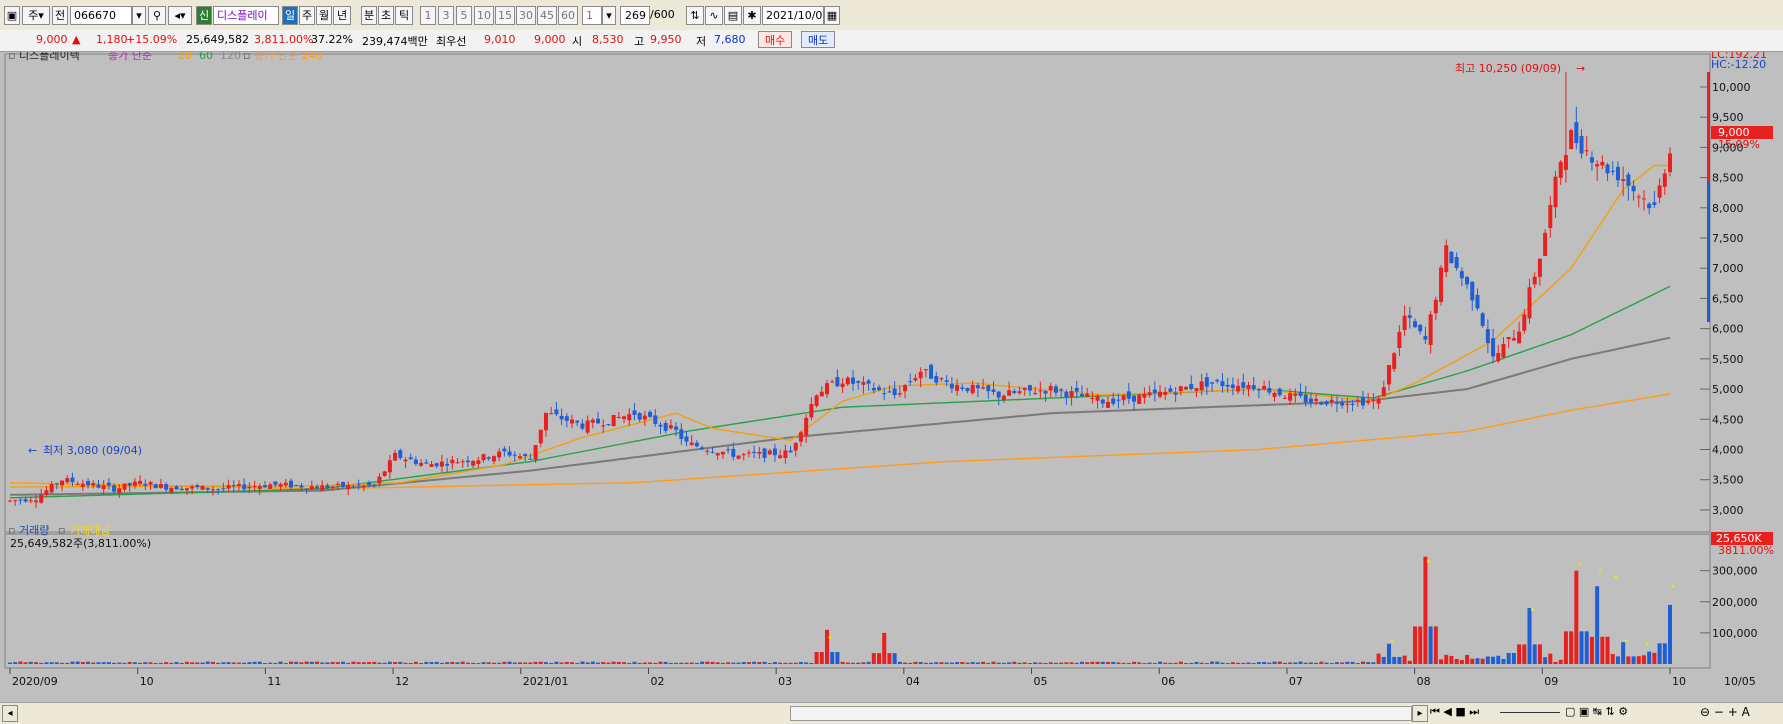 The image size is (1783, 724). I want to click on current-pct-label: 15.09%, so click(1739, 144).